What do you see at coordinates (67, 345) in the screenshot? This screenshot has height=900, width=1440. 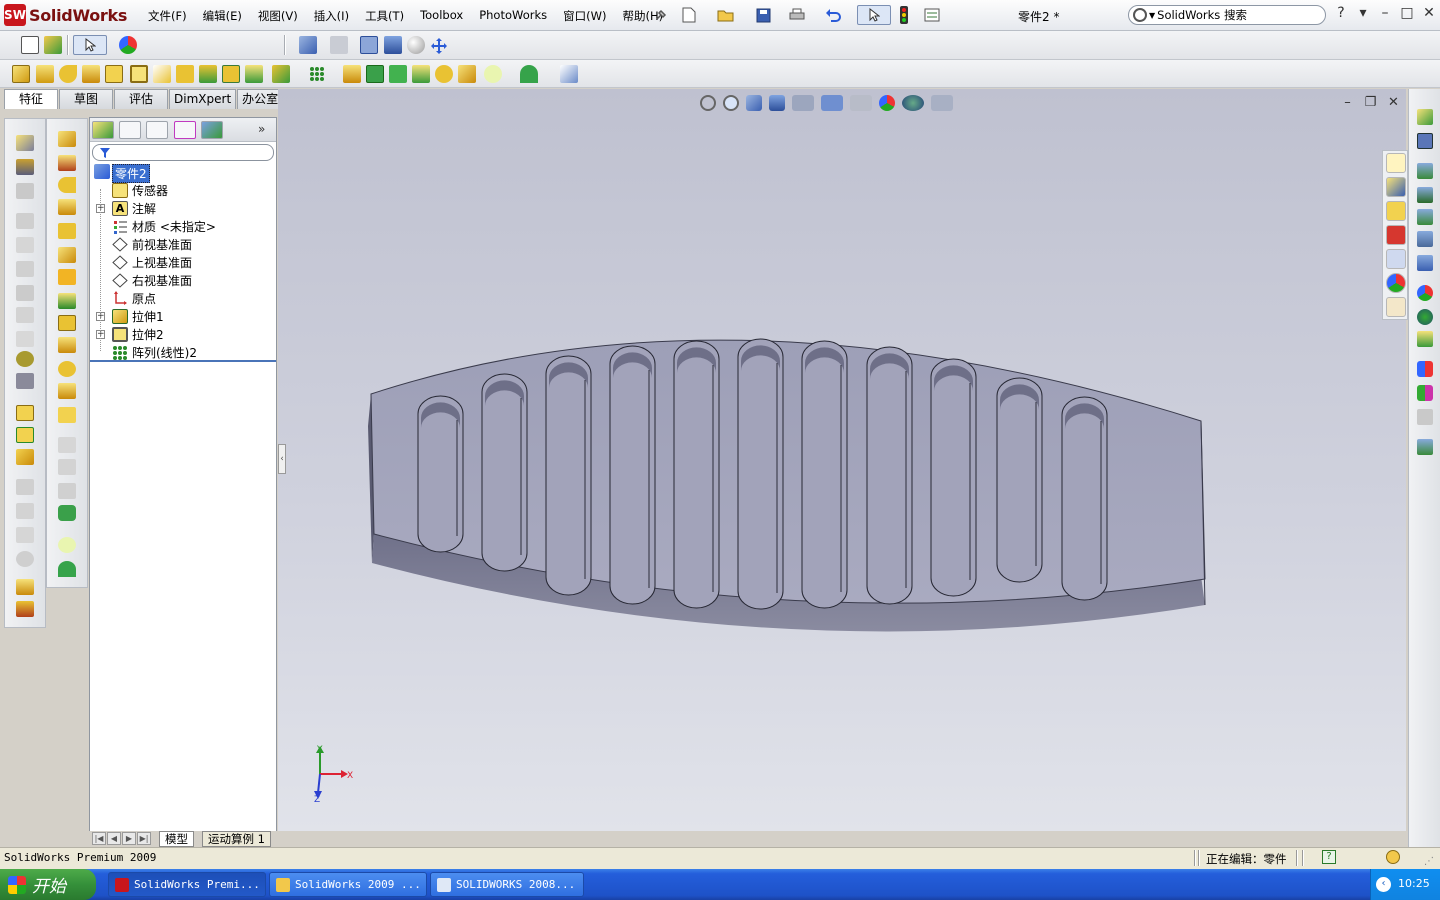 I see `lofted-cut-icon` at bounding box center [67, 345].